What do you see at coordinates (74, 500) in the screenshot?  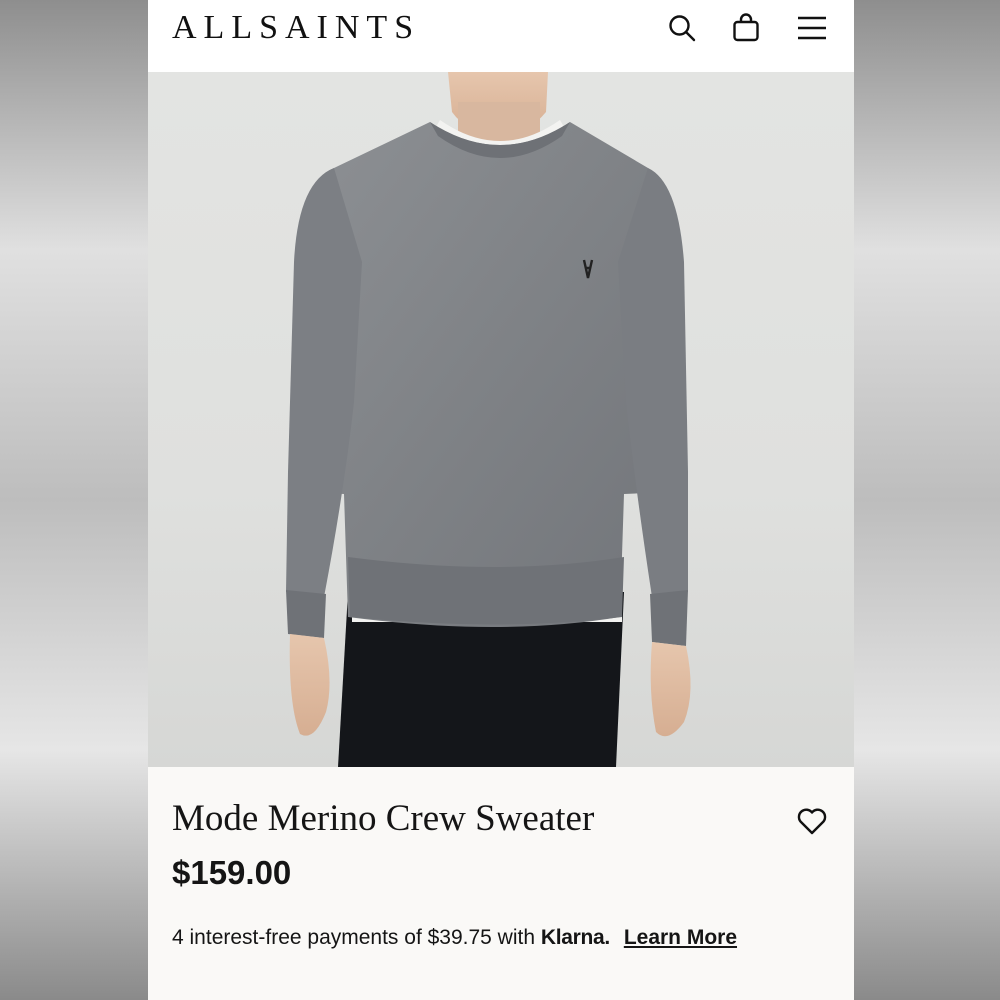 I see `backdrop-left` at bounding box center [74, 500].